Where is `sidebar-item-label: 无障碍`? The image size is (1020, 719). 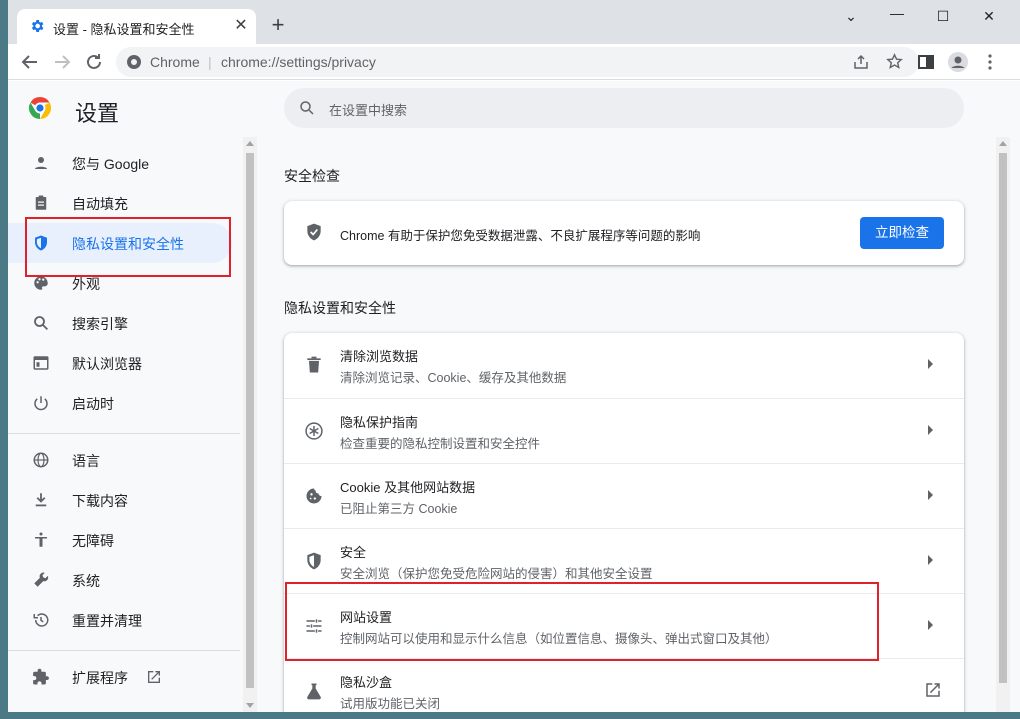
sidebar-item-label: 无障碍 is located at coordinates (93, 541).